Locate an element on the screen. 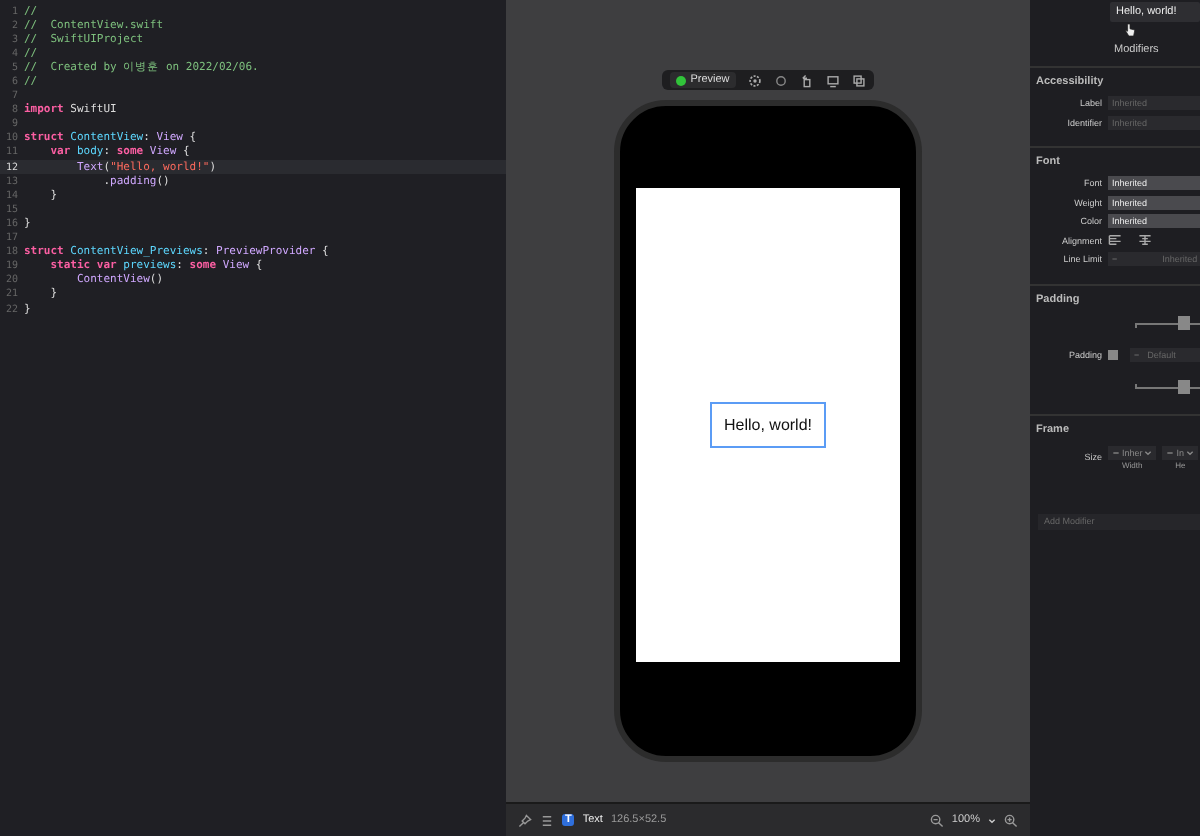  align-left-icon is located at coordinates (1115, 240).